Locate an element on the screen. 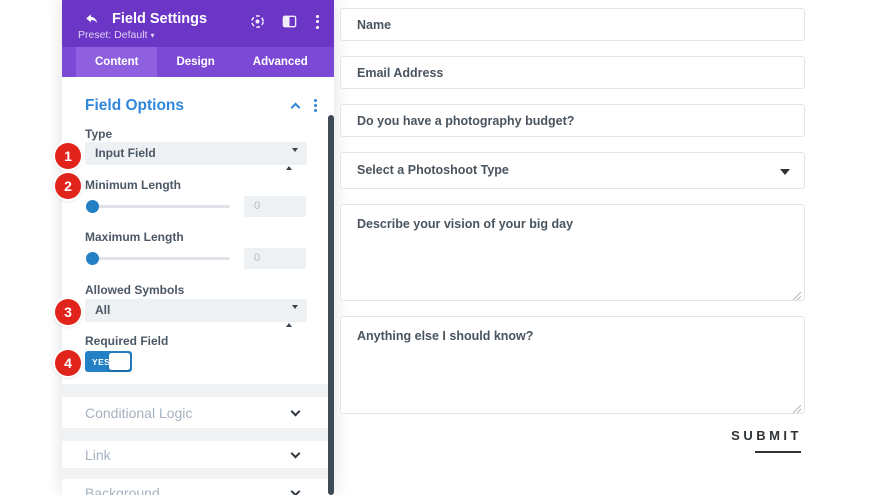  toggle-knob is located at coordinates (119, 361).